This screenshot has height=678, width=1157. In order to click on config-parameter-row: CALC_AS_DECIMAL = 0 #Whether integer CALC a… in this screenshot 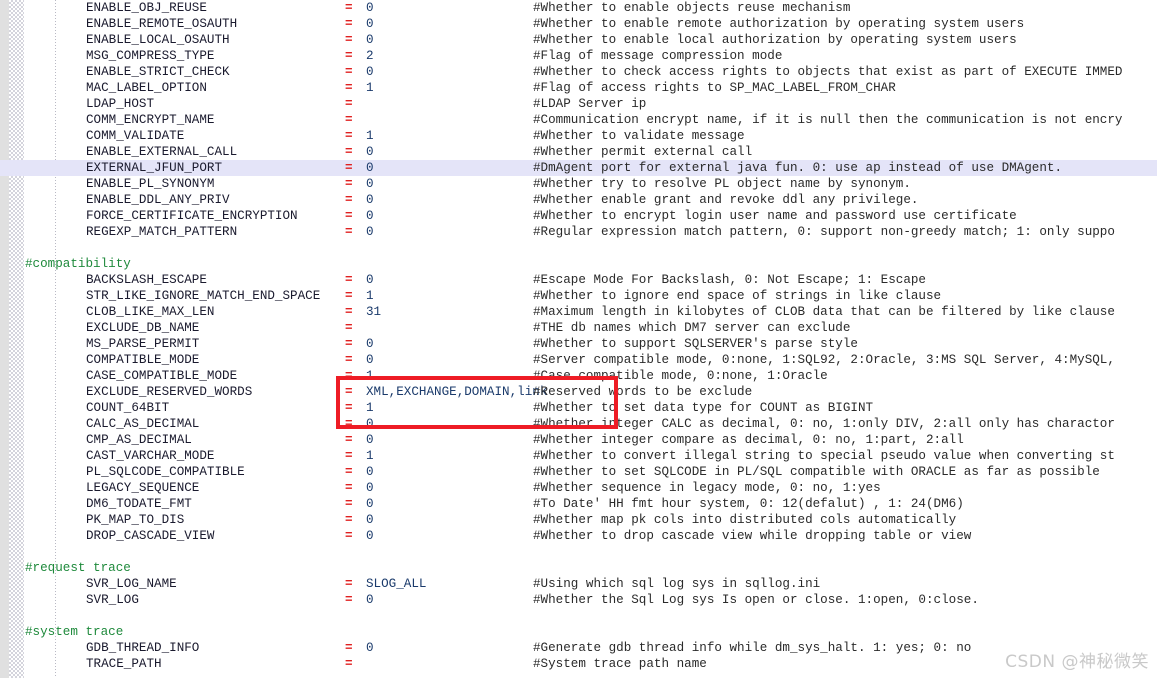, I will do `click(578, 424)`.